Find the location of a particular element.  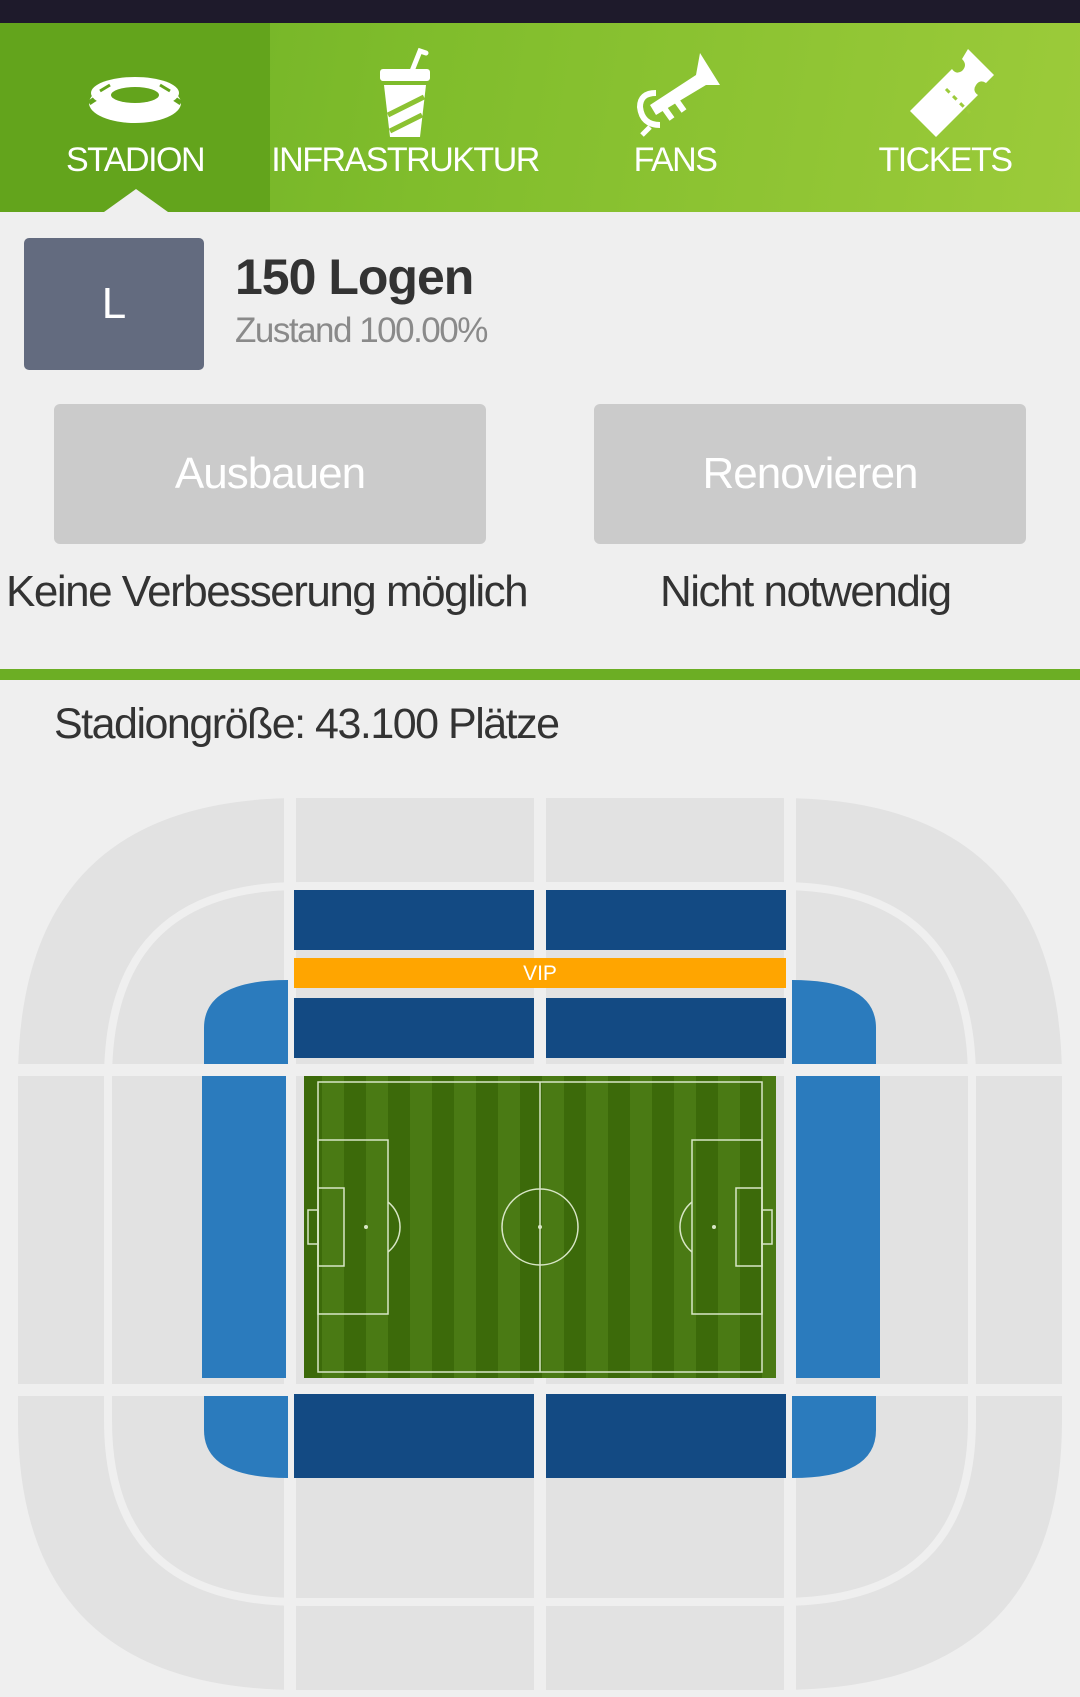

tab-label: TICKETS is located at coordinates (945, 160).